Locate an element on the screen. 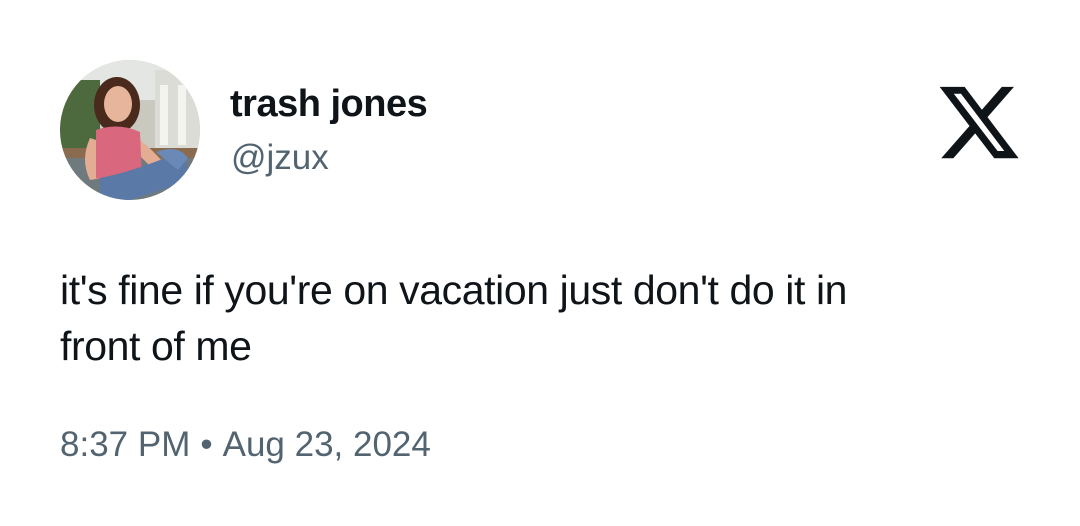 The width and height of the screenshot is (1080, 526). tweet-timestamp: 8:37 PM • Aug 23, 2024 is located at coordinates (245, 445).